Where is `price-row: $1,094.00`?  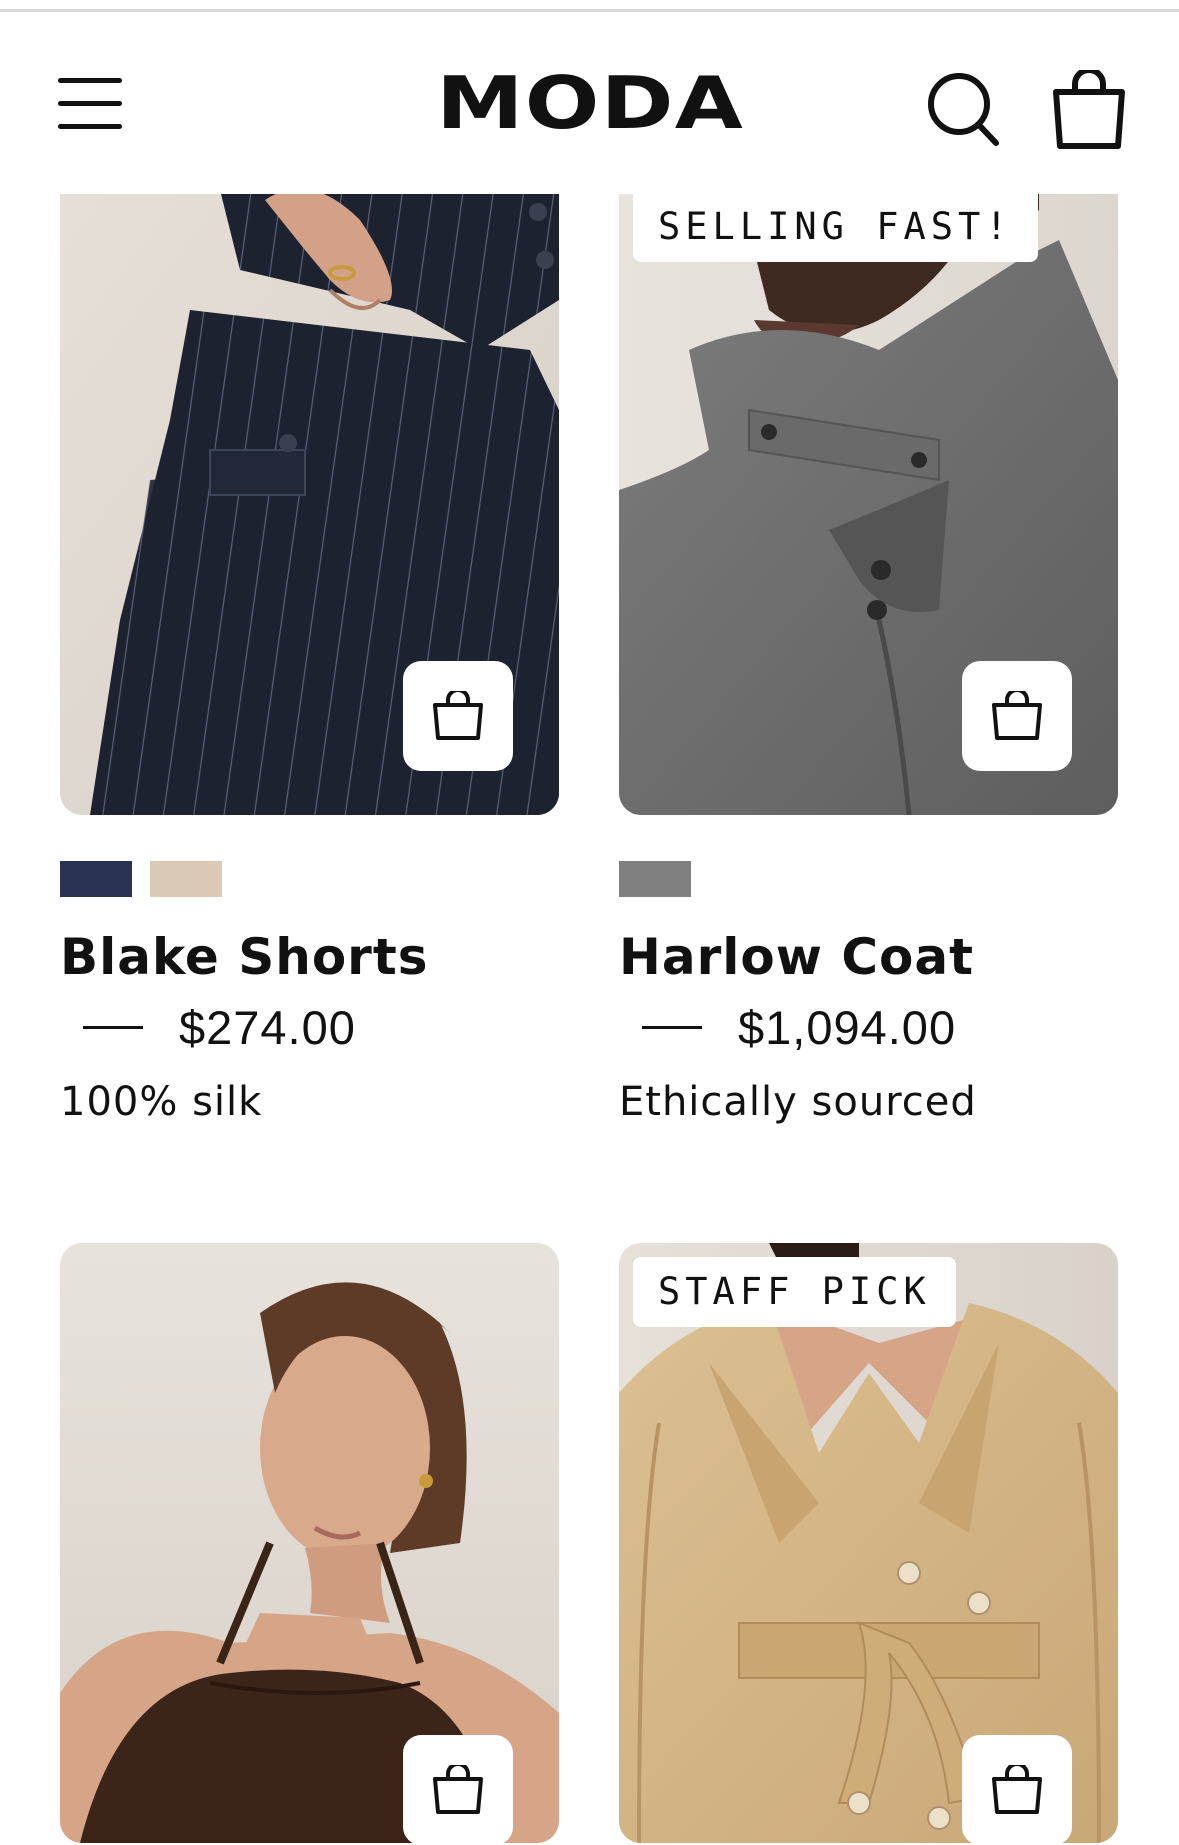 price-row: $1,094.00 is located at coordinates (787, 1027).